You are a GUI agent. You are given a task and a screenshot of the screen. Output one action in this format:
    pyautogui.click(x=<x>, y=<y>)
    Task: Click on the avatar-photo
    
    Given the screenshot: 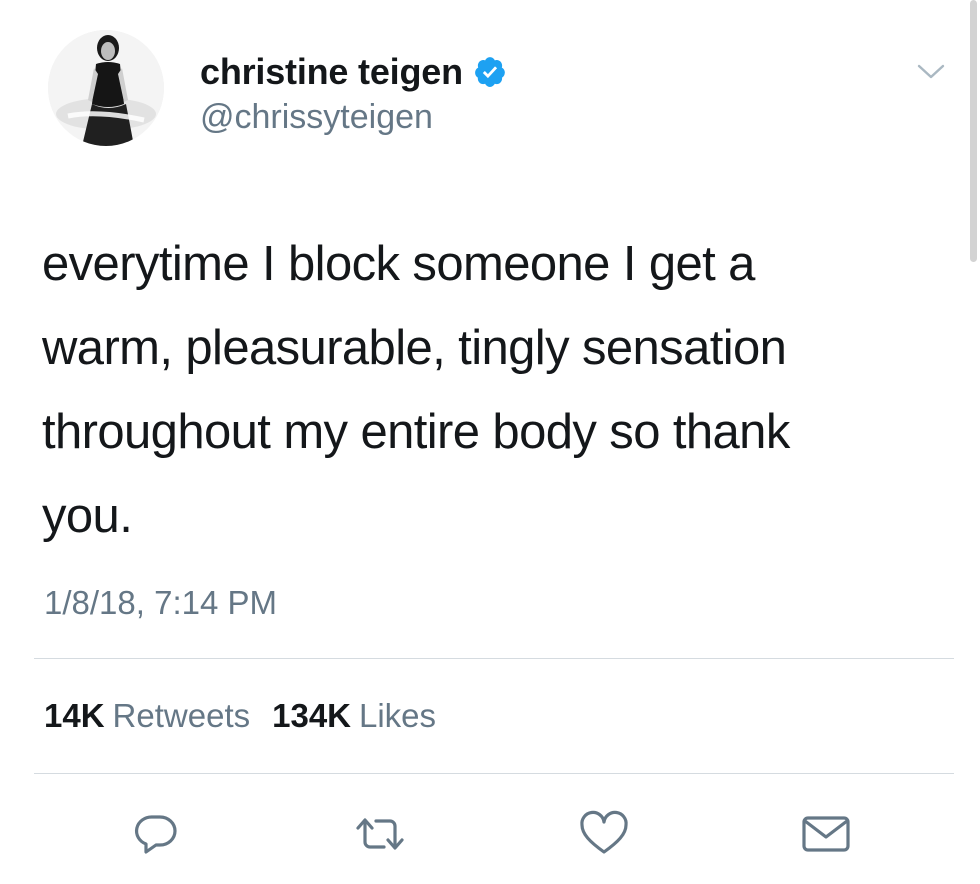 What is the action you would take?
    pyautogui.click(x=106, y=88)
    